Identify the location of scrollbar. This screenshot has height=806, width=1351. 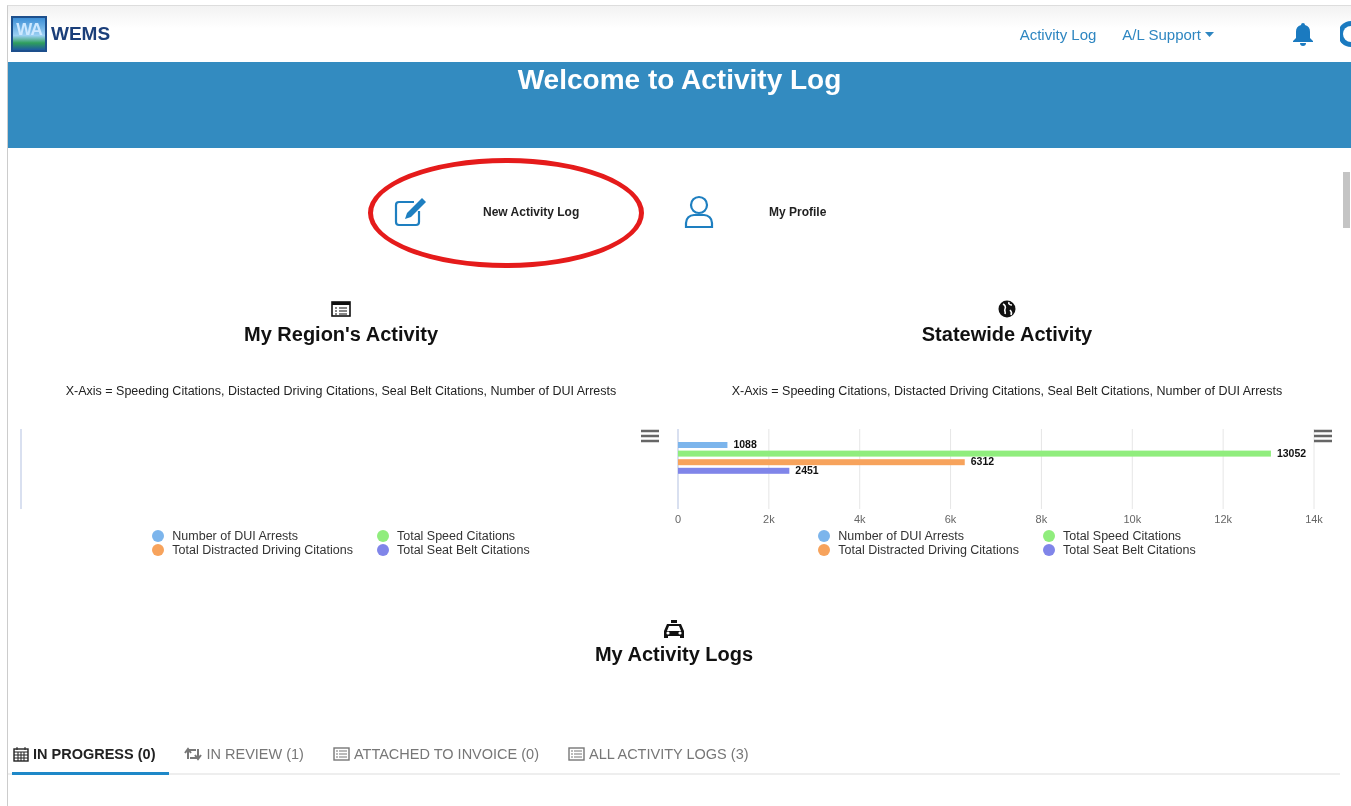
(1346, 200).